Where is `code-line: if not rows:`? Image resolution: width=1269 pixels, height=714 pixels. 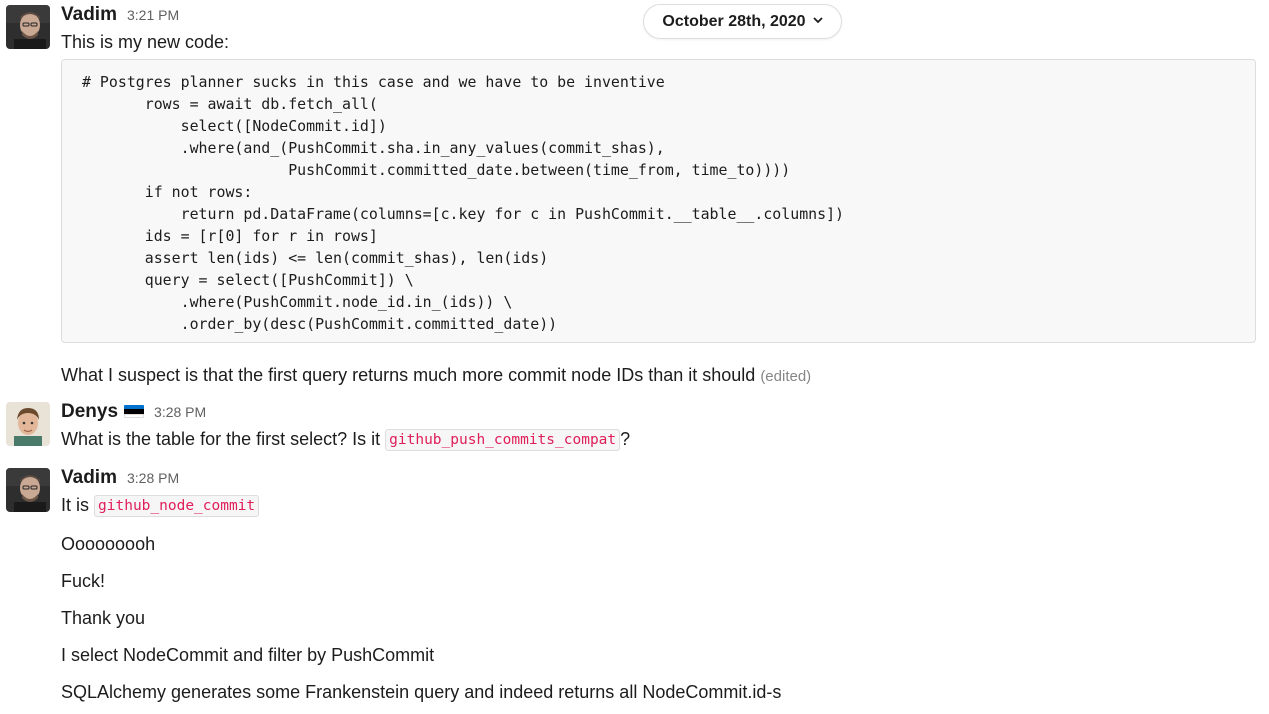
code-line: if not rows: is located at coordinates (167, 192).